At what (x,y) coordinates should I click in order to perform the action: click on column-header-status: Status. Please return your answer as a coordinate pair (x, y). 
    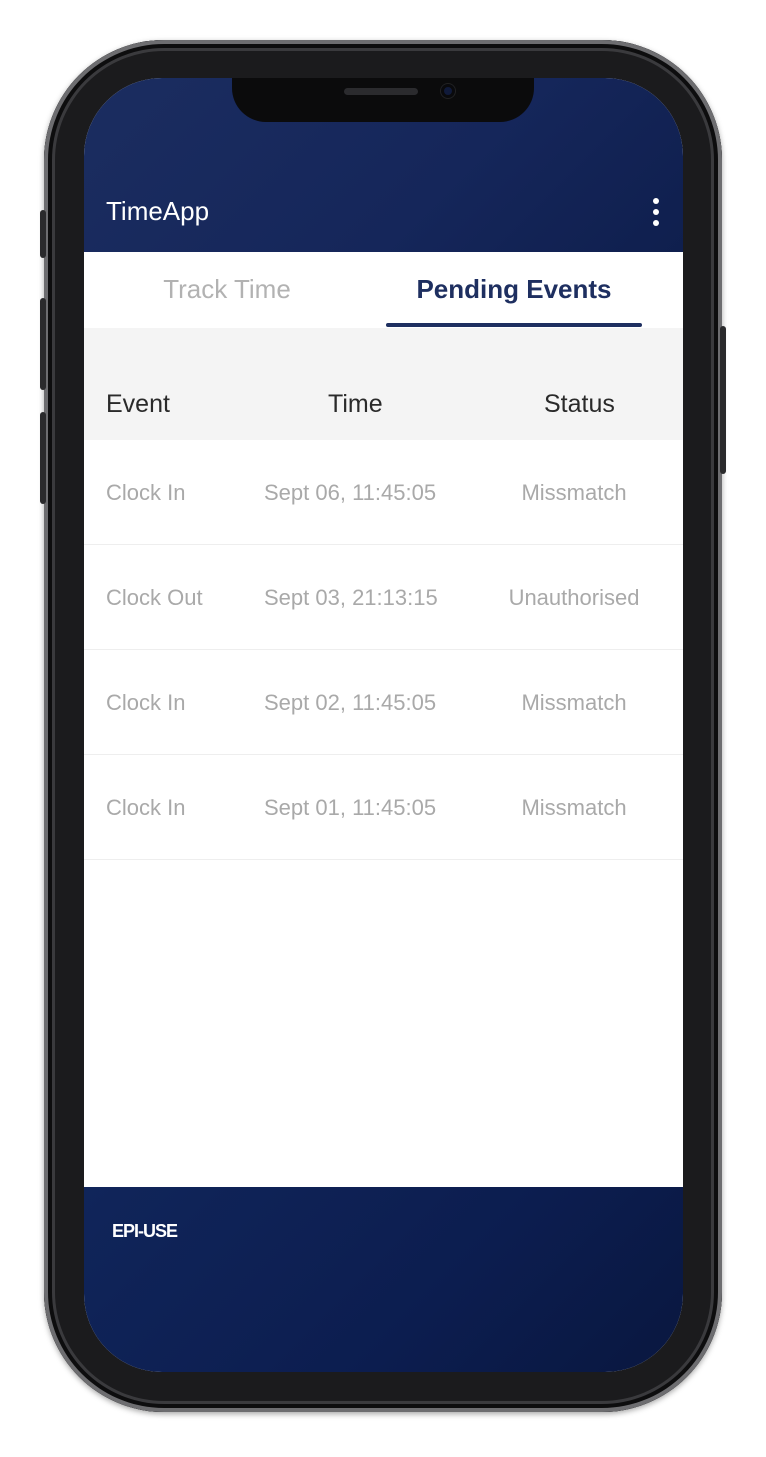
    Looking at the image, I should click on (579, 404).